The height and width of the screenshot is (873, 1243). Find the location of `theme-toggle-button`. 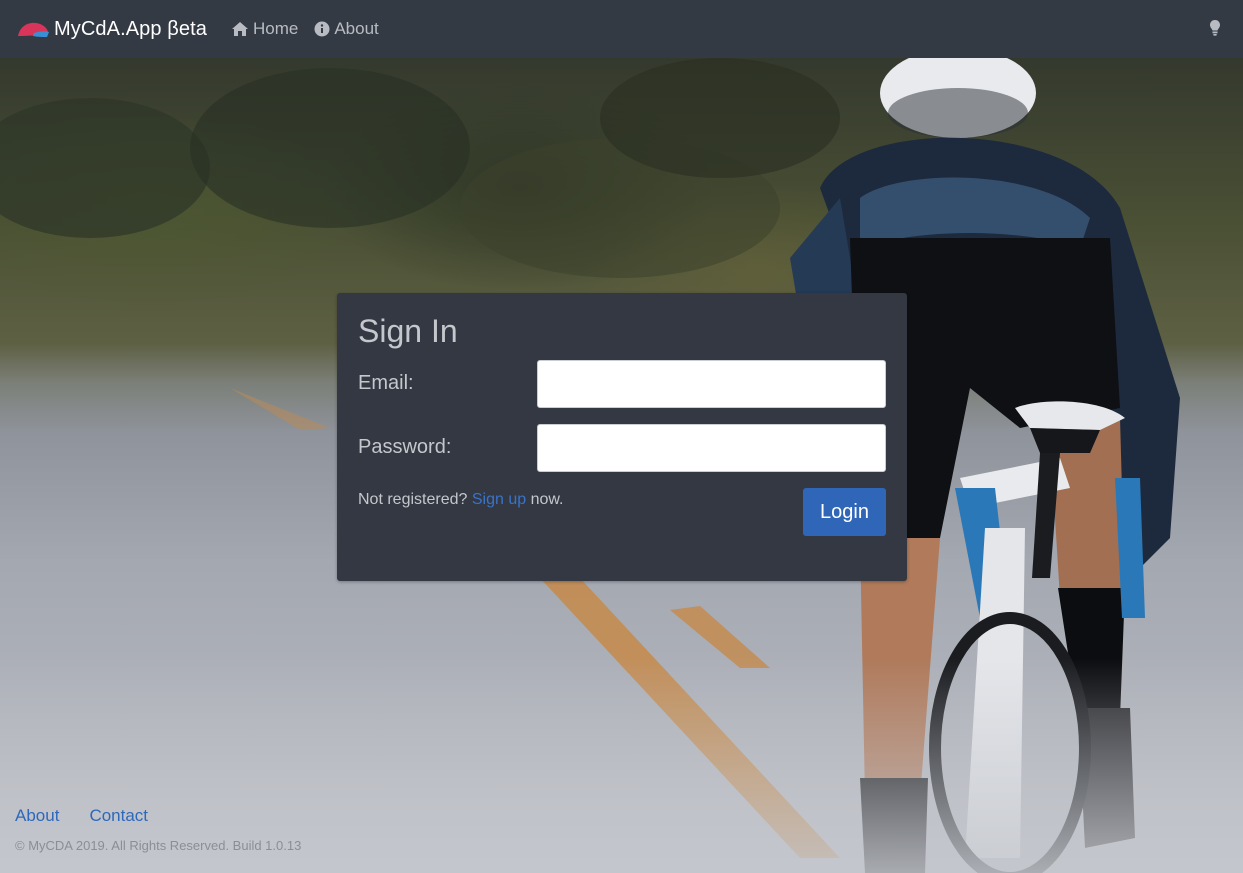

theme-toggle-button is located at coordinates (1215, 30).